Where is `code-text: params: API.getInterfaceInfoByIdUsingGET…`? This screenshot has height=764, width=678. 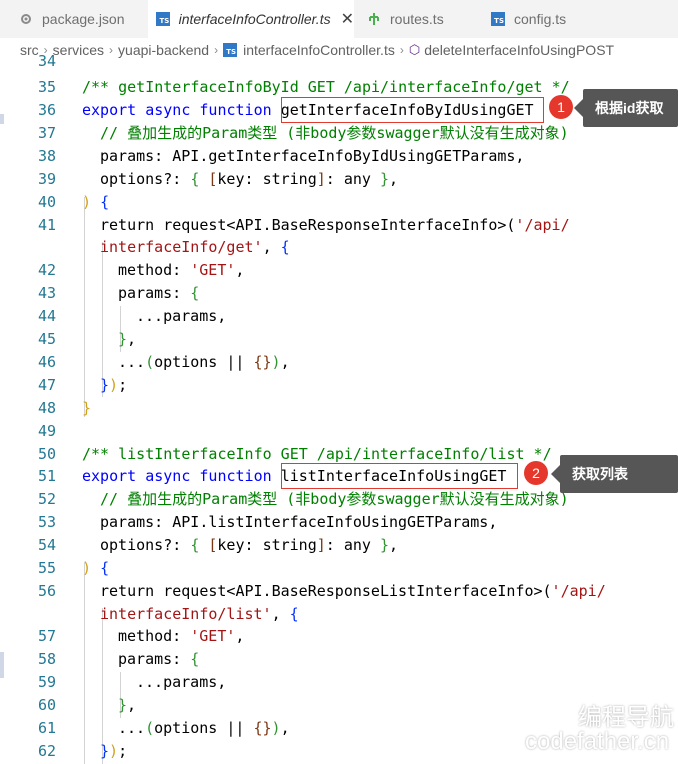
code-text: params: API.getInterfaceInfoByIdUsingGET… is located at coordinates (312, 156).